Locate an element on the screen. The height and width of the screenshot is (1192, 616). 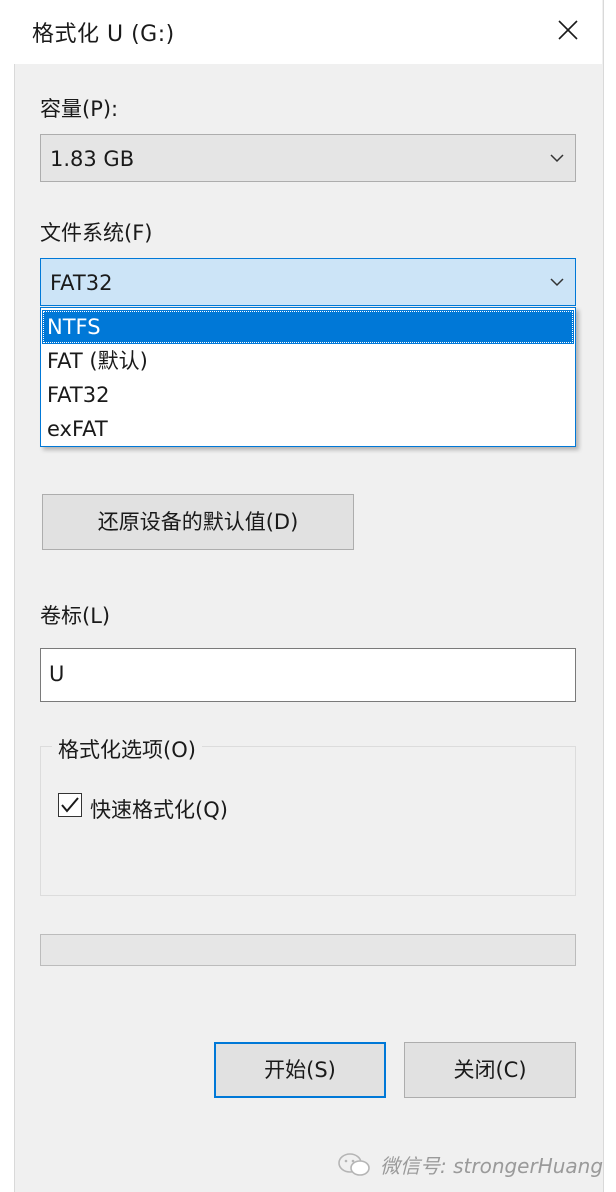
filesystem-option-exfat: exFAT is located at coordinates (308, 429).